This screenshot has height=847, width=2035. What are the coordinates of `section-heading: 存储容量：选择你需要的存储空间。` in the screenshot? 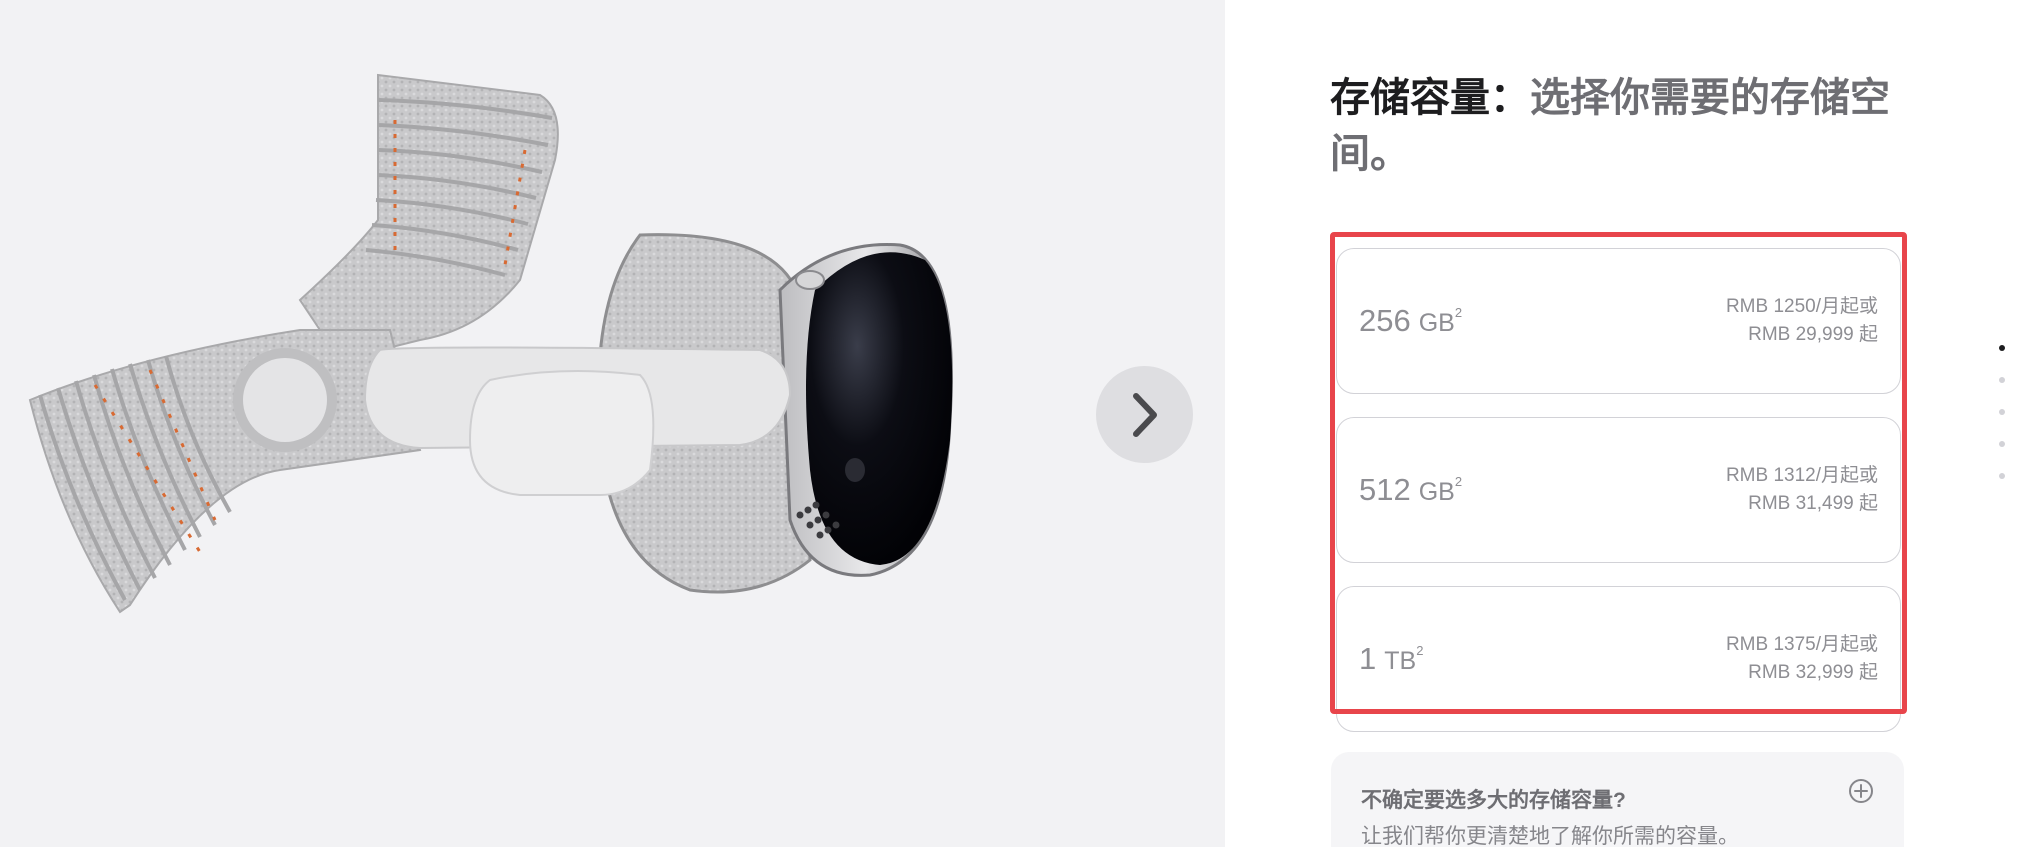 It's located at (1610, 126).